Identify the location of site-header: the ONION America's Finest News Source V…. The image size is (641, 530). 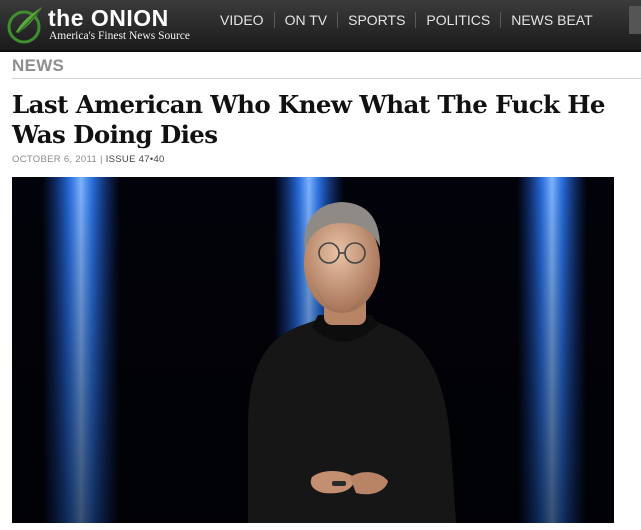
(320, 26).